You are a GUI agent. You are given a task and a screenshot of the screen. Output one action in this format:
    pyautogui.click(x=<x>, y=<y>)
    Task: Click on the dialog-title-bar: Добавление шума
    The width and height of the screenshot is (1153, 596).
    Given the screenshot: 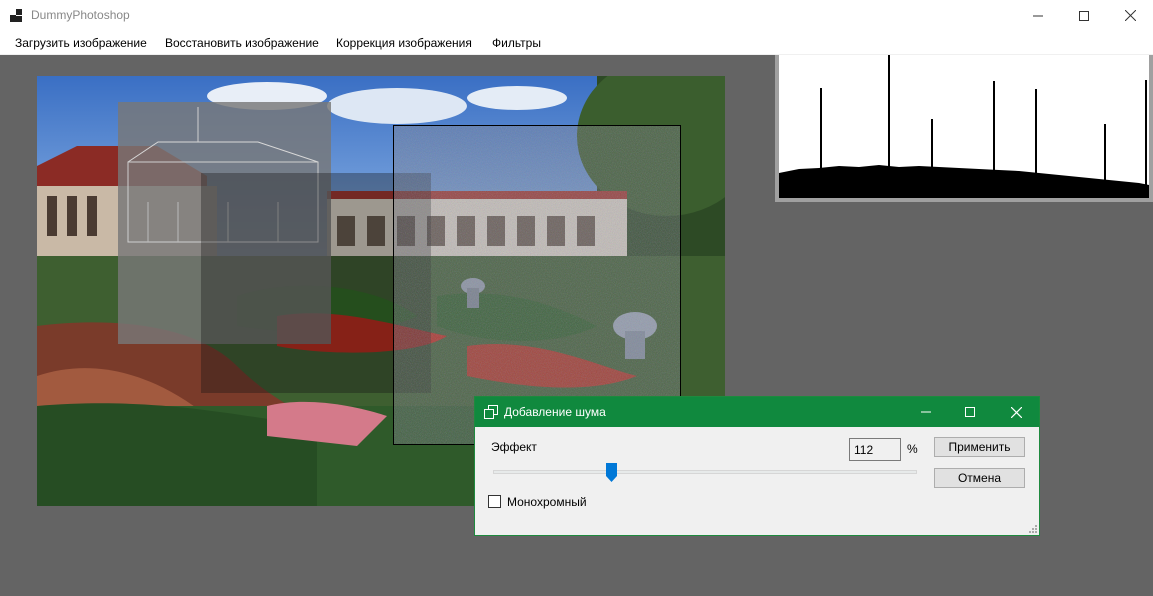 What is the action you would take?
    pyautogui.click(x=757, y=412)
    